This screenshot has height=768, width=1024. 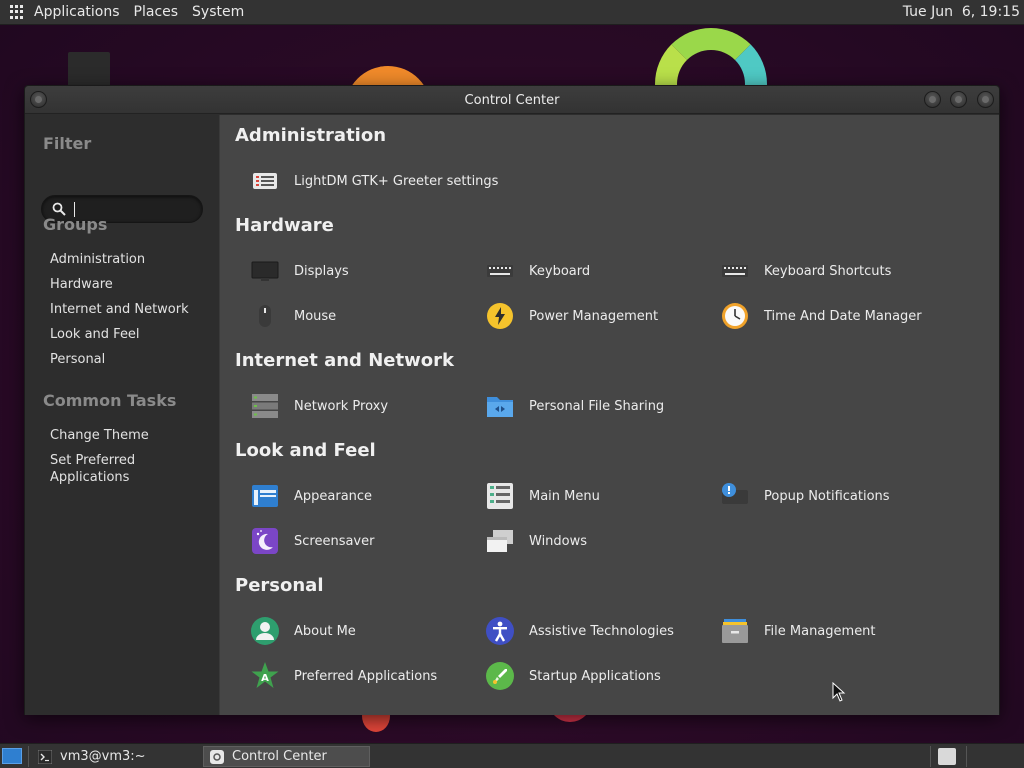 What do you see at coordinates (130, 284) in the screenshot?
I see `sidebar-group-hardware: Hardware` at bounding box center [130, 284].